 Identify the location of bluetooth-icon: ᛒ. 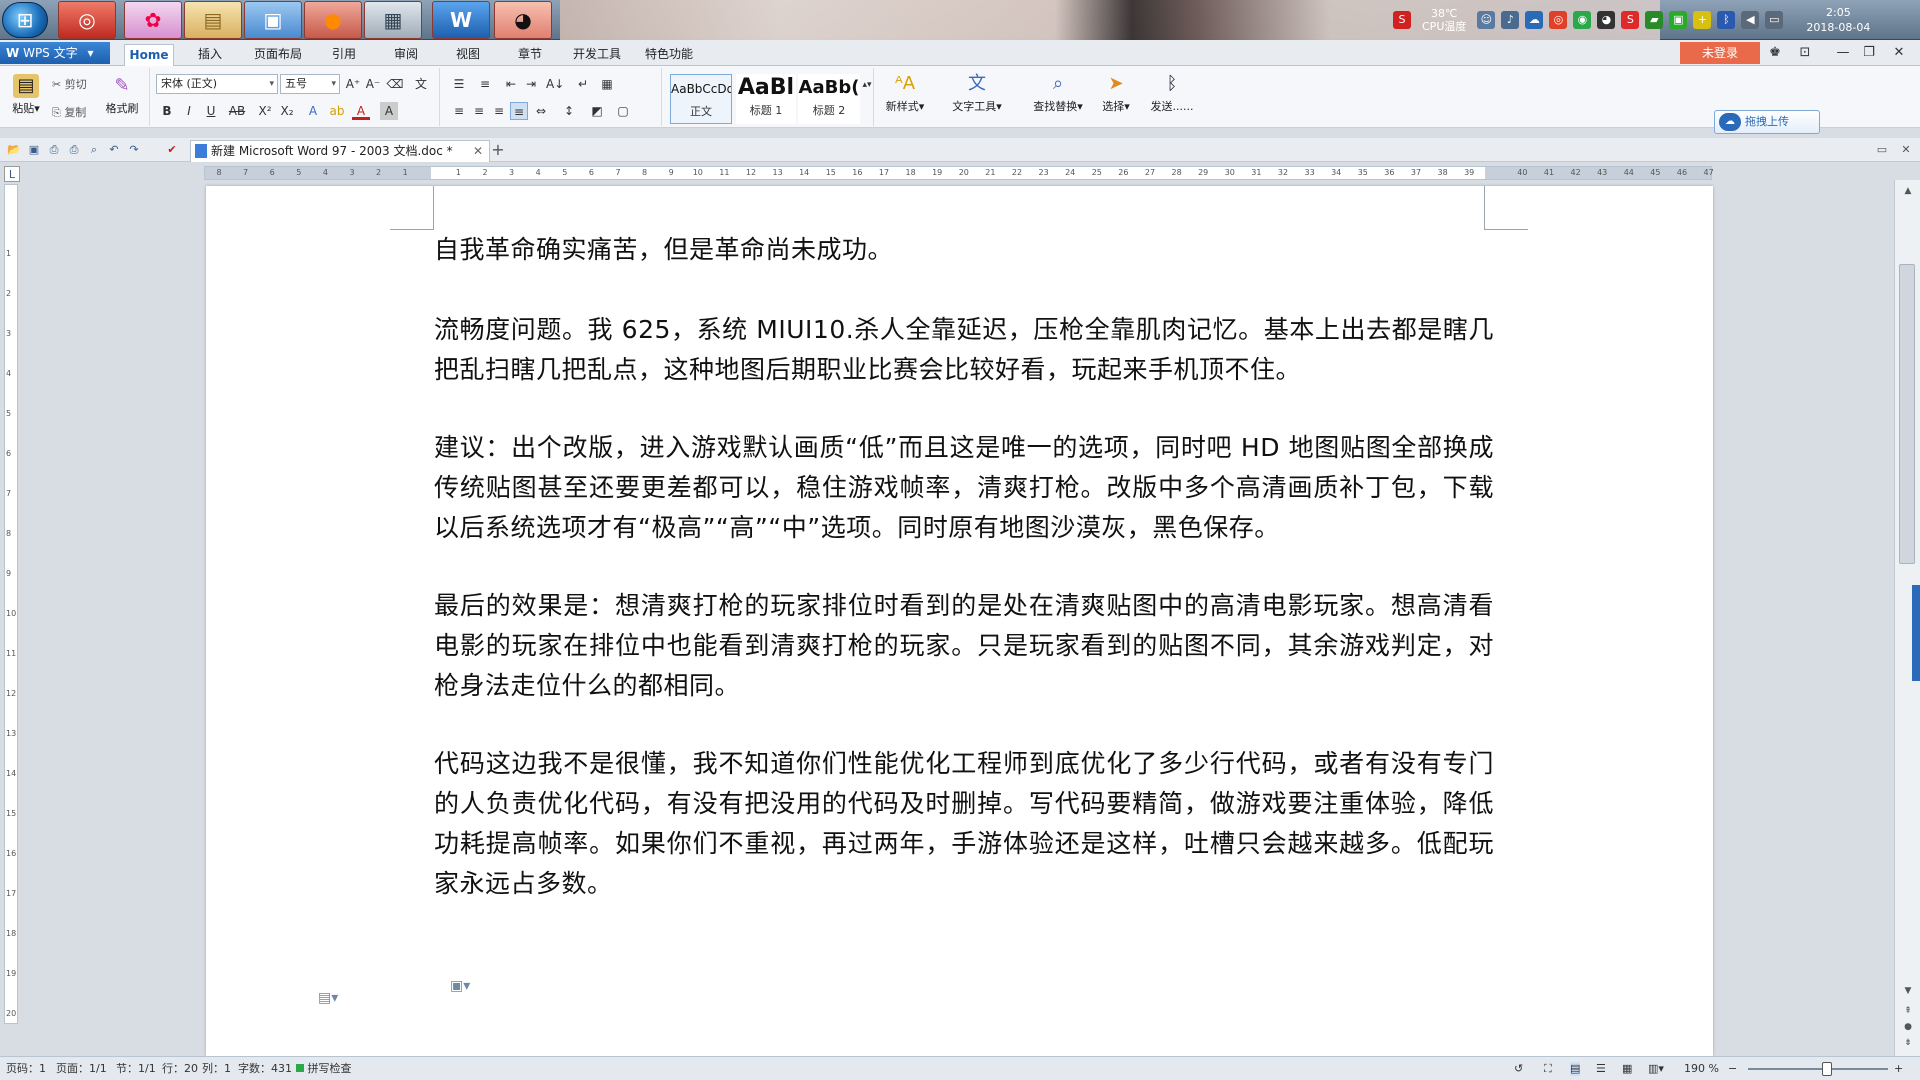
(1726, 20).